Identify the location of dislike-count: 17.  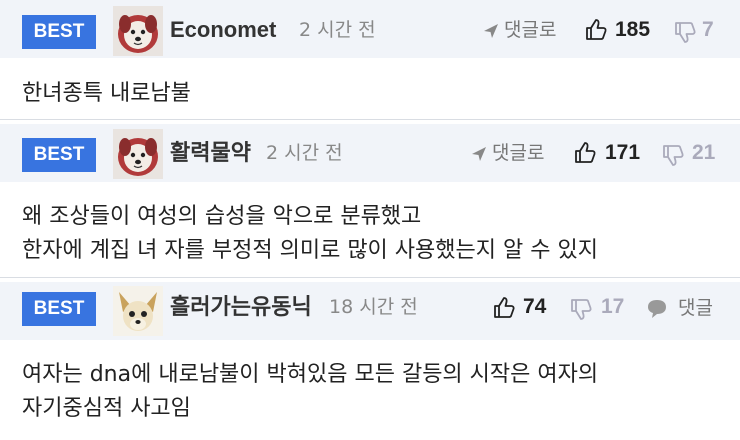
(613, 306).